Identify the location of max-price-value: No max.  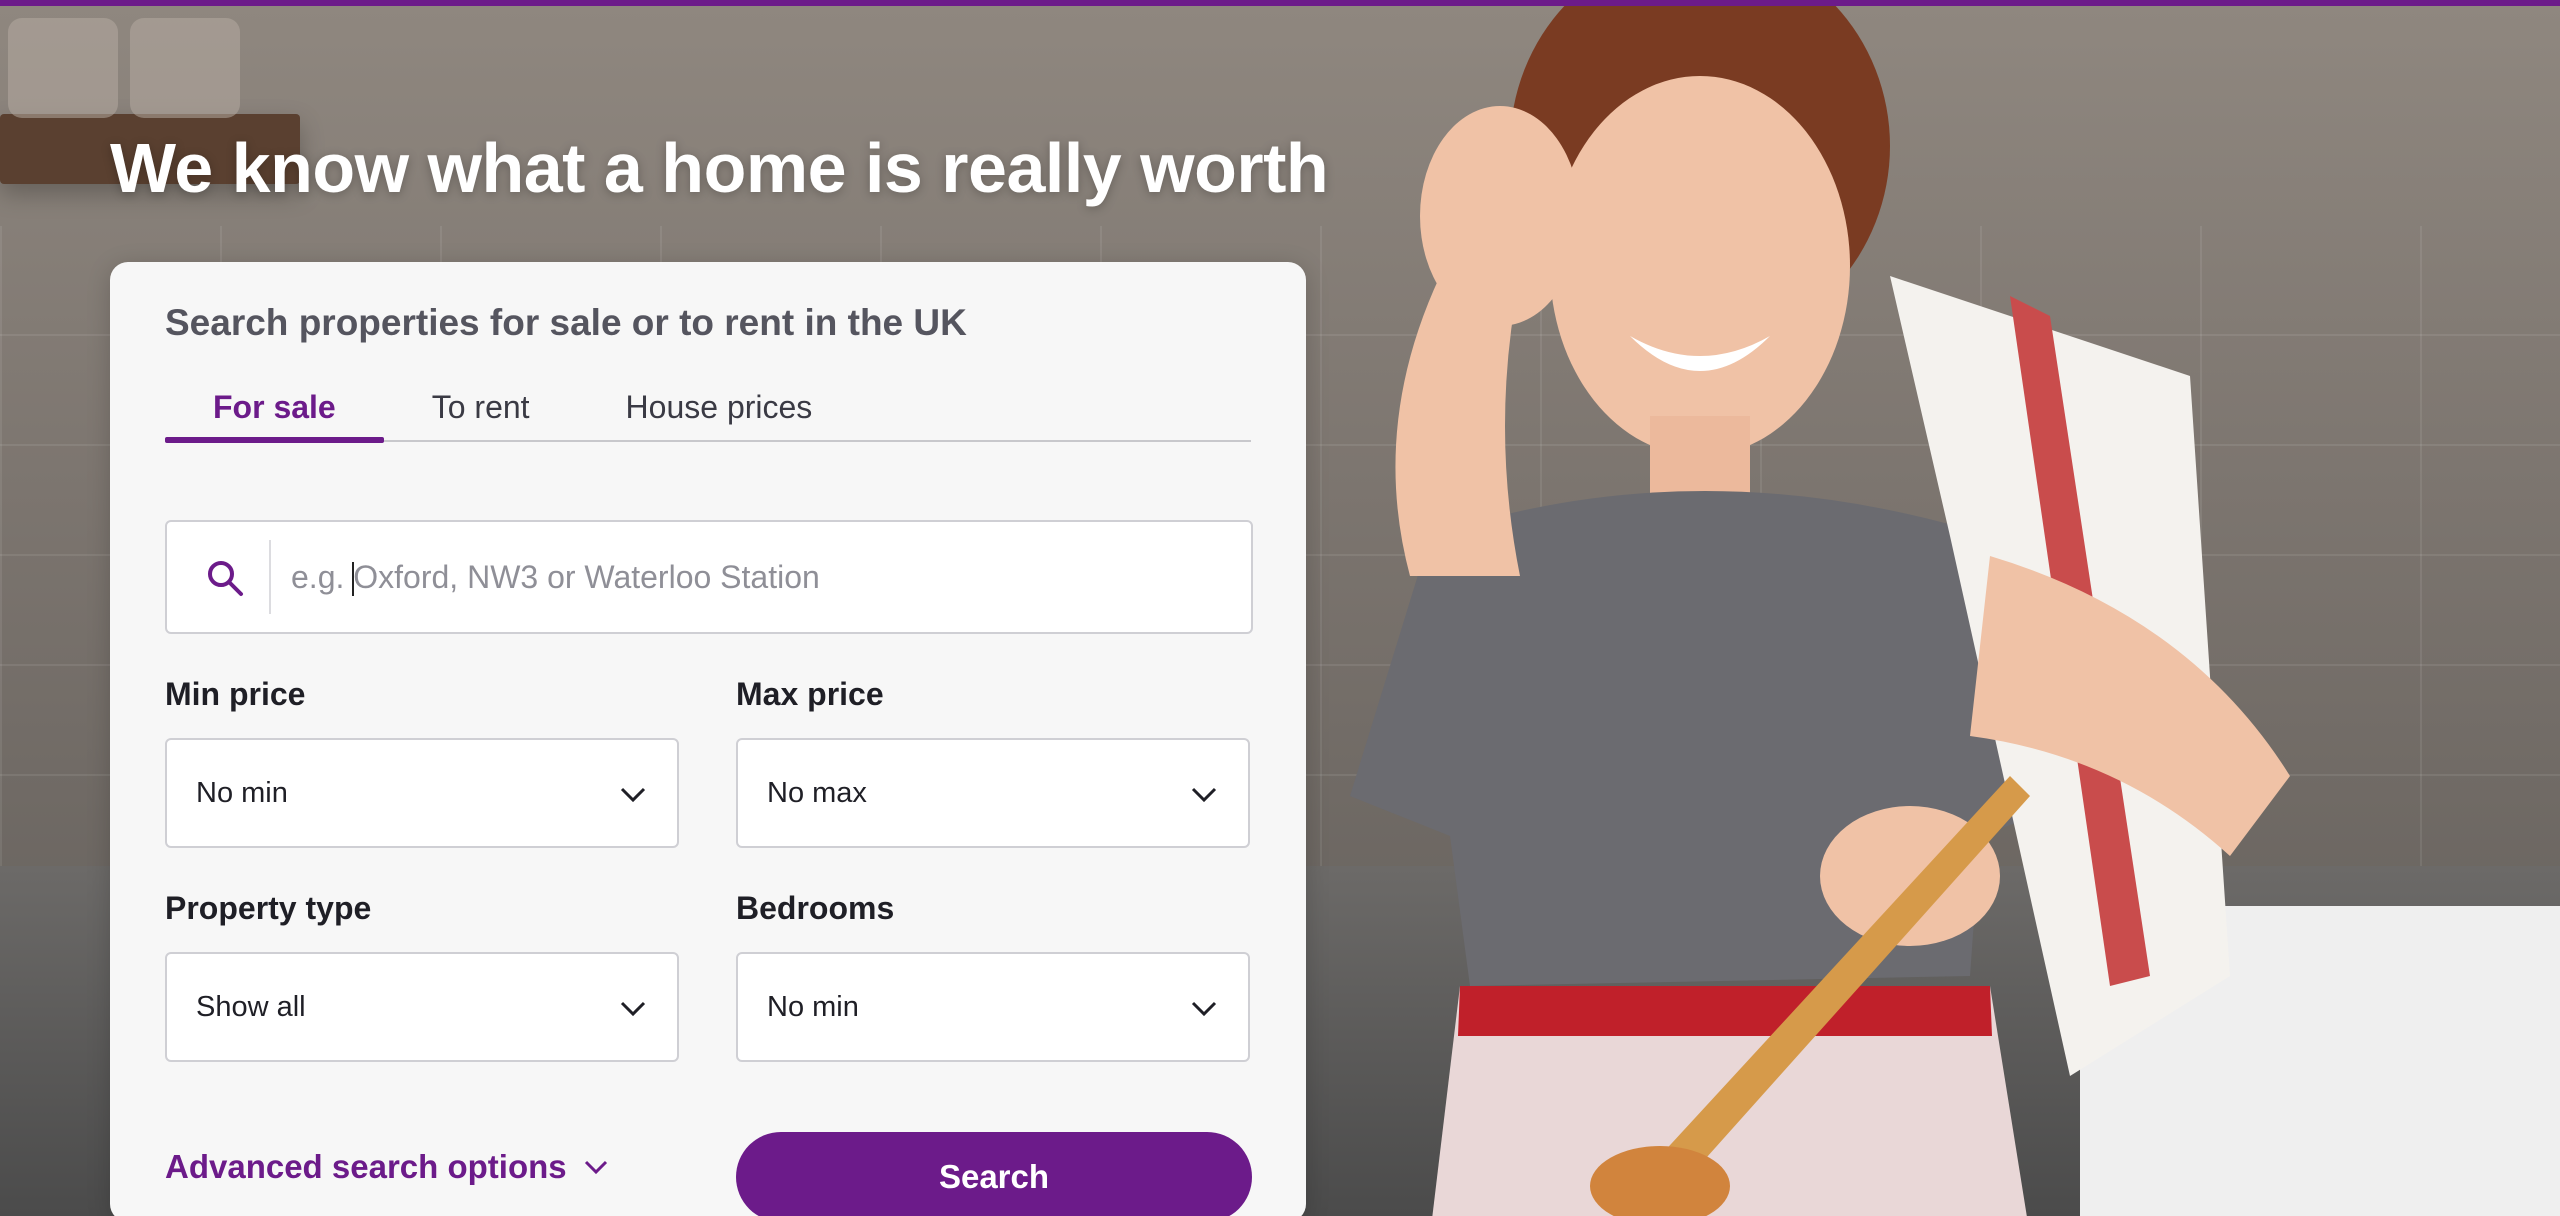
(817, 793).